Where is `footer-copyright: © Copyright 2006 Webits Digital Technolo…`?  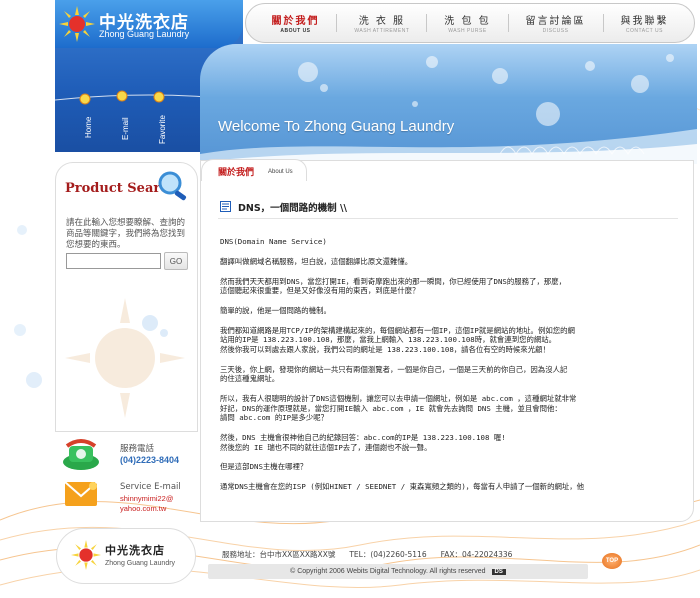
footer-copyright: © Copyright 2006 Webits Digital Technolo… is located at coordinates (388, 571).